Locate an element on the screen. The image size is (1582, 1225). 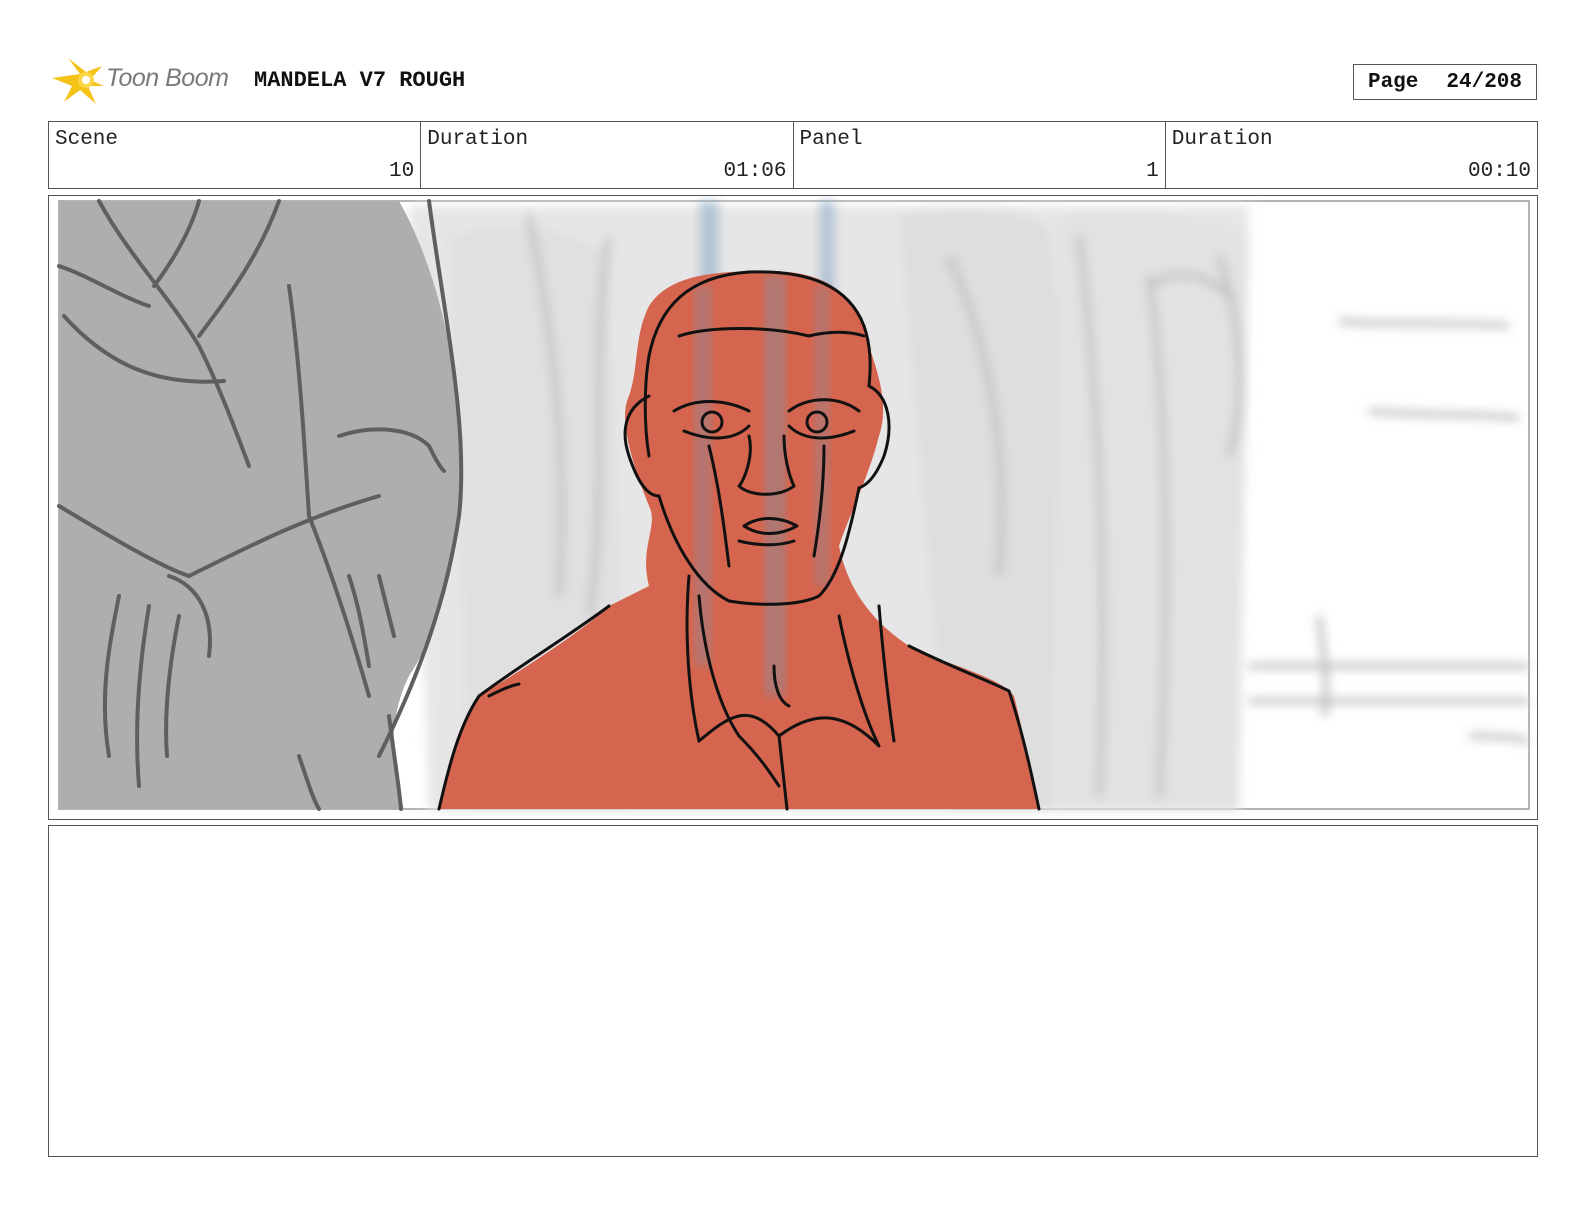
logo-text: Toon Boom is located at coordinates (167, 78).